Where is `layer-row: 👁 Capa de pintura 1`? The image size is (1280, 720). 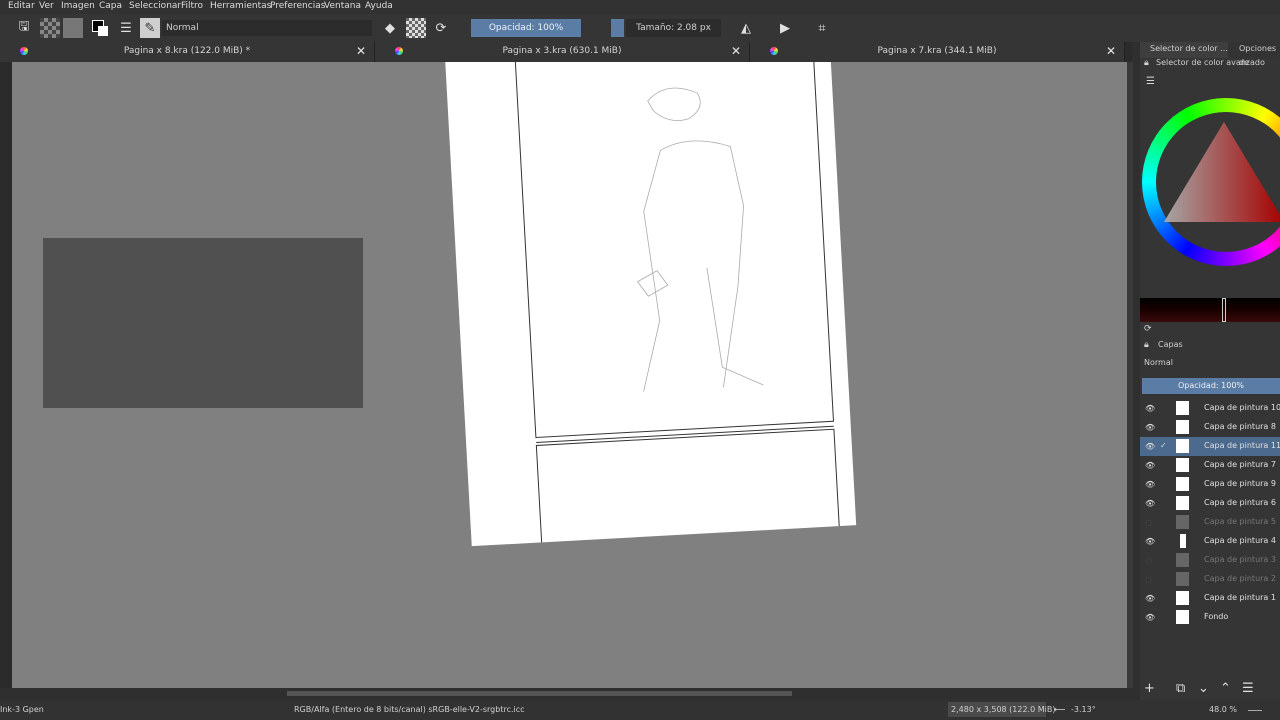 layer-row: 👁 Capa de pintura 1 is located at coordinates (1210, 598).